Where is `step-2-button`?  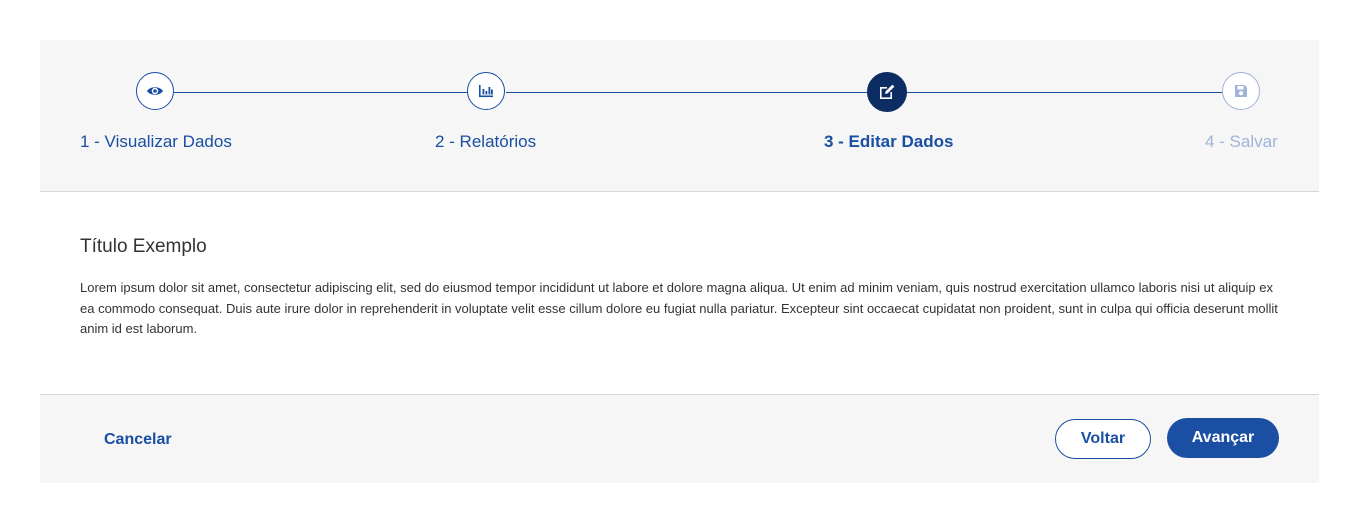
step-2-button is located at coordinates (486, 91).